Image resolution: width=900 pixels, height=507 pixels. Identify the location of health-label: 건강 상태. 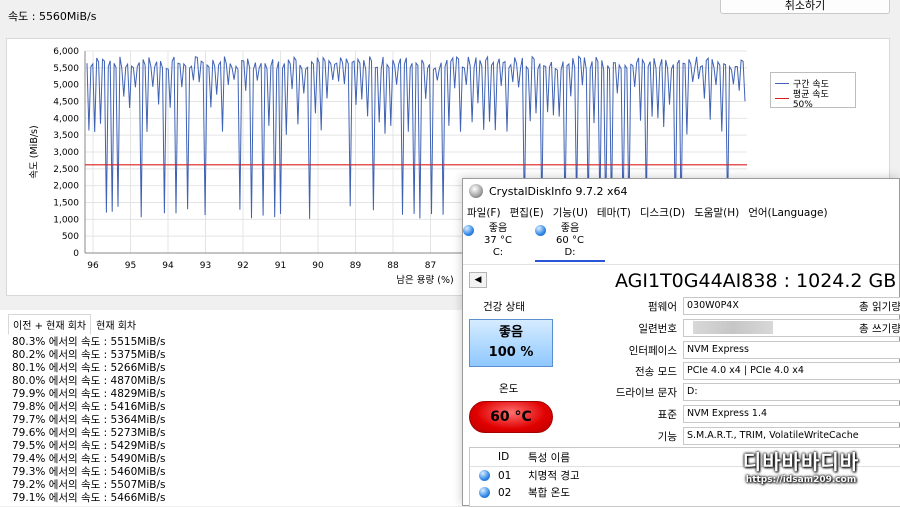
(504, 307).